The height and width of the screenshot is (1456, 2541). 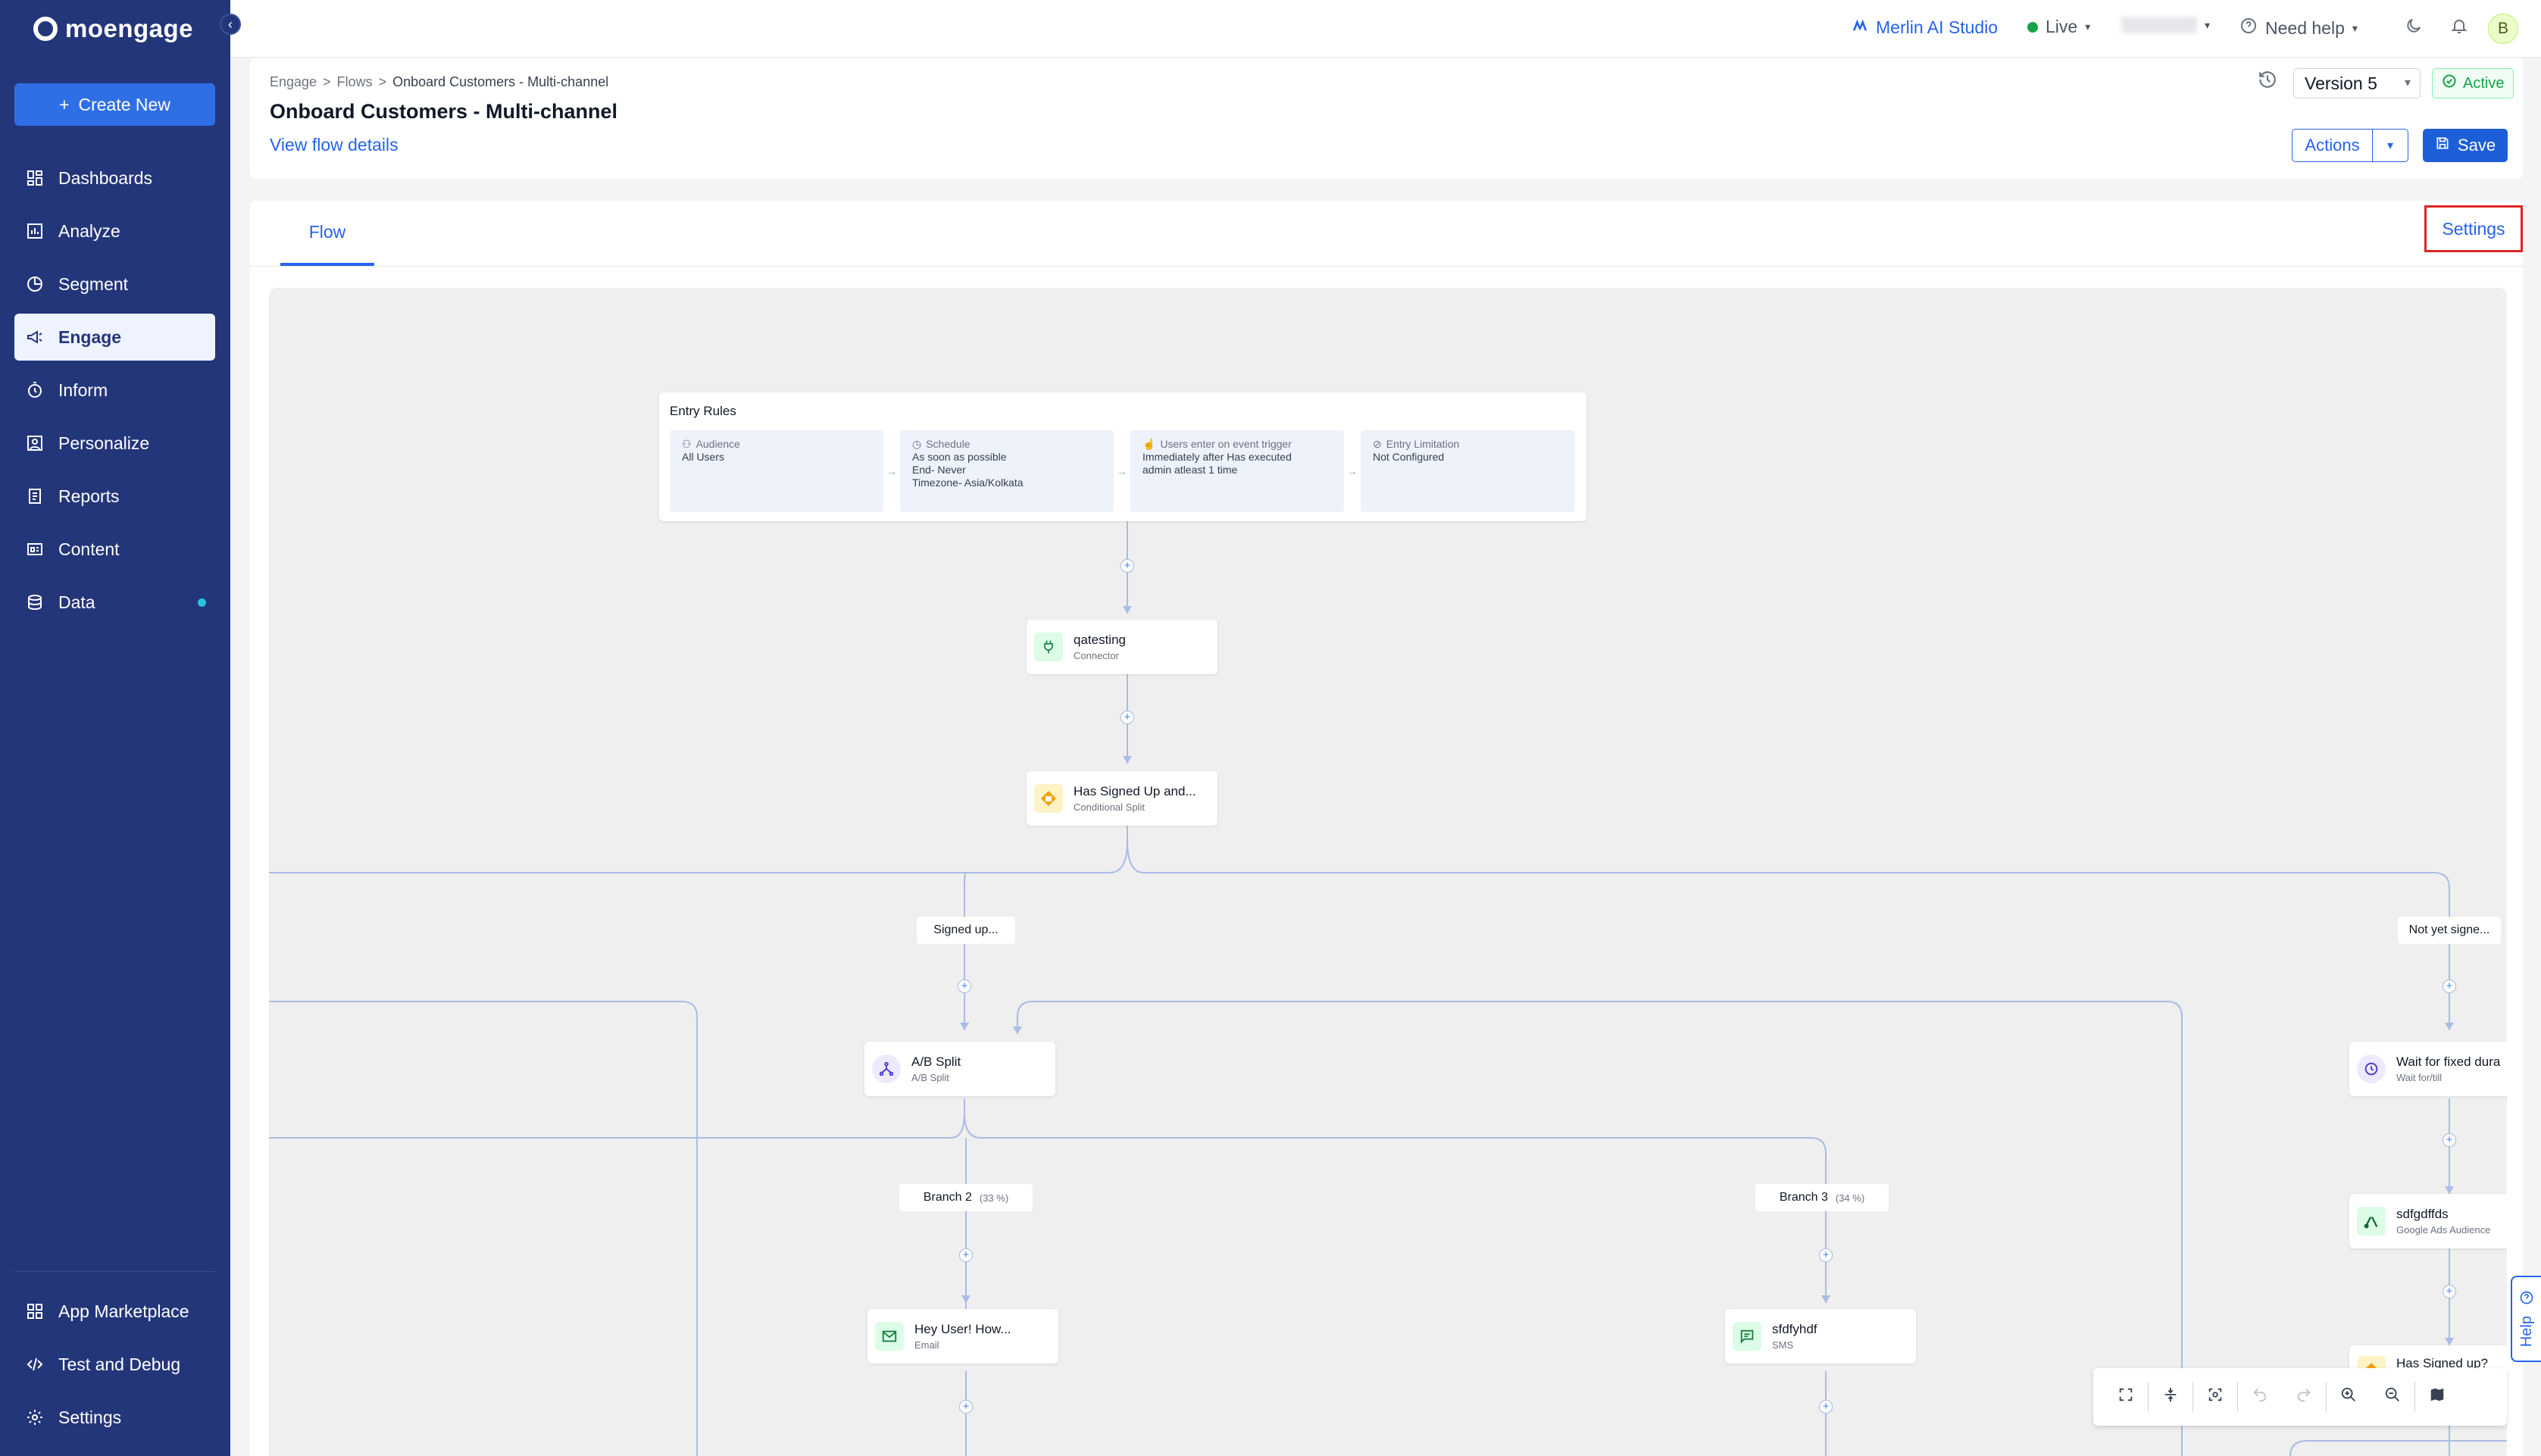 I want to click on node-email: Hey User! How... Email, so click(x=963, y=1336).